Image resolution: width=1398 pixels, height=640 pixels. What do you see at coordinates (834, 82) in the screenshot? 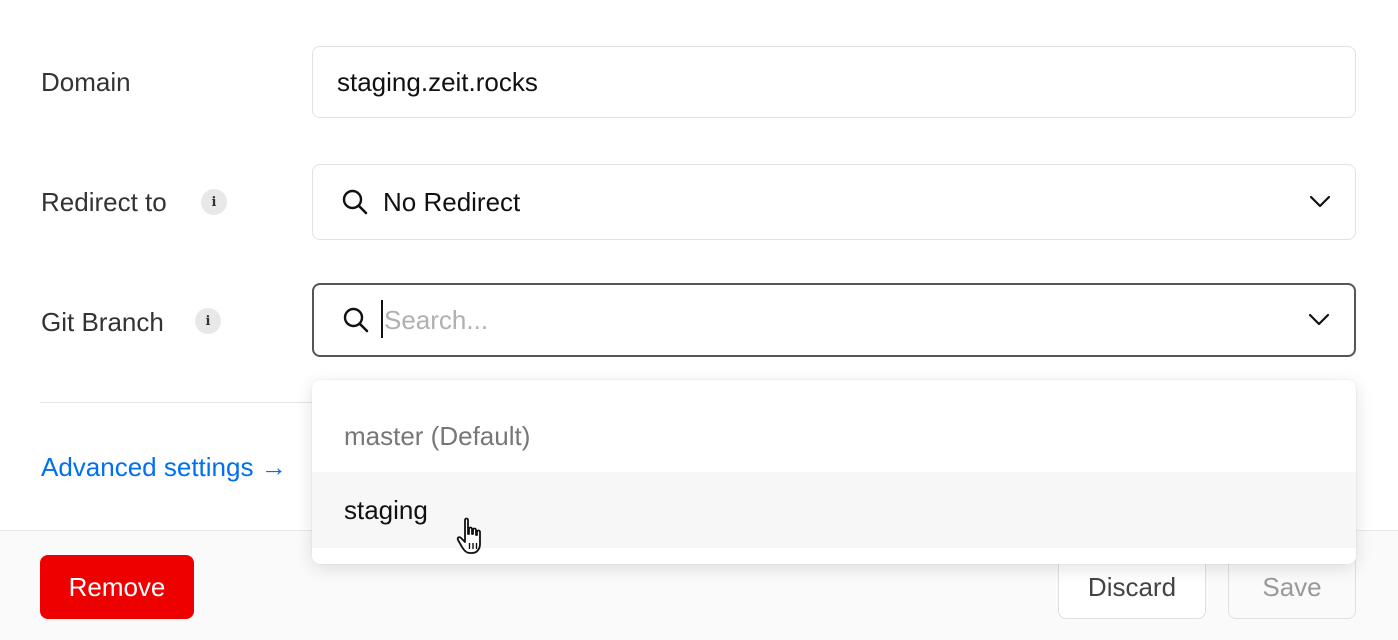
I see `domain-field: staging.zeit.rocks` at bounding box center [834, 82].